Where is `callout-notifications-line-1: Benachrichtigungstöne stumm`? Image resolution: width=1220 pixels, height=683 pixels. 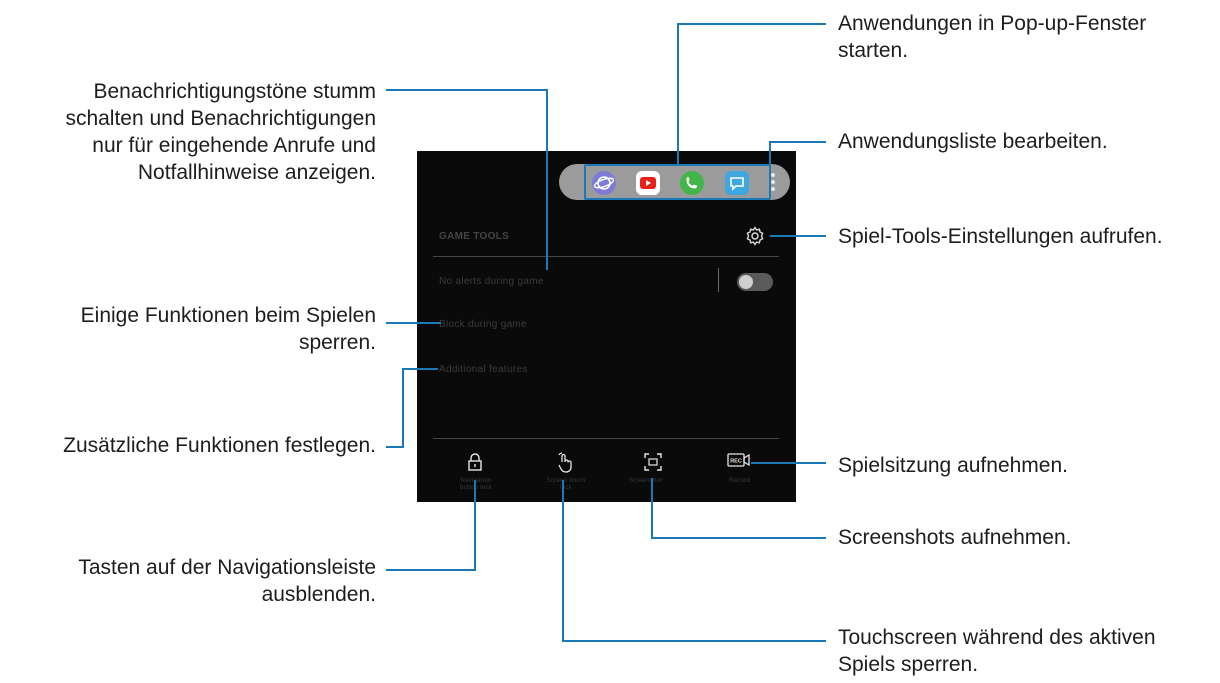 callout-notifications-line-1: Benachrichtigungstöne stumm is located at coordinates (235, 91).